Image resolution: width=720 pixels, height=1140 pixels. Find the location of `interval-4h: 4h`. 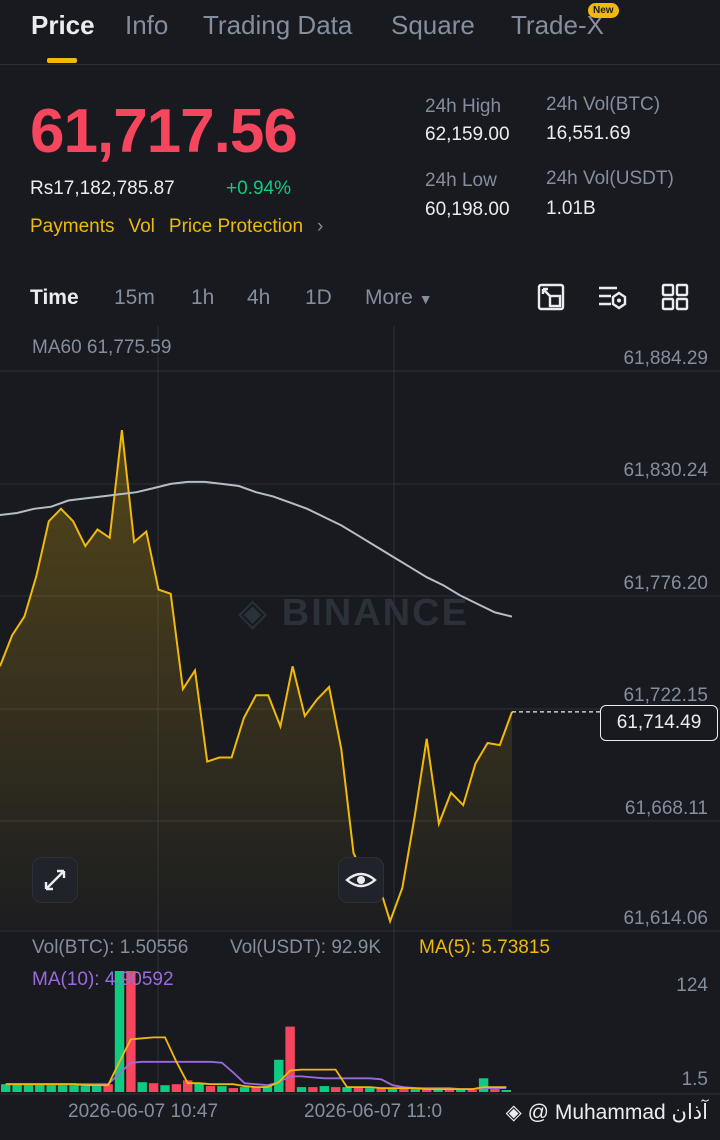

interval-4h: 4h is located at coordinates (258, 298).